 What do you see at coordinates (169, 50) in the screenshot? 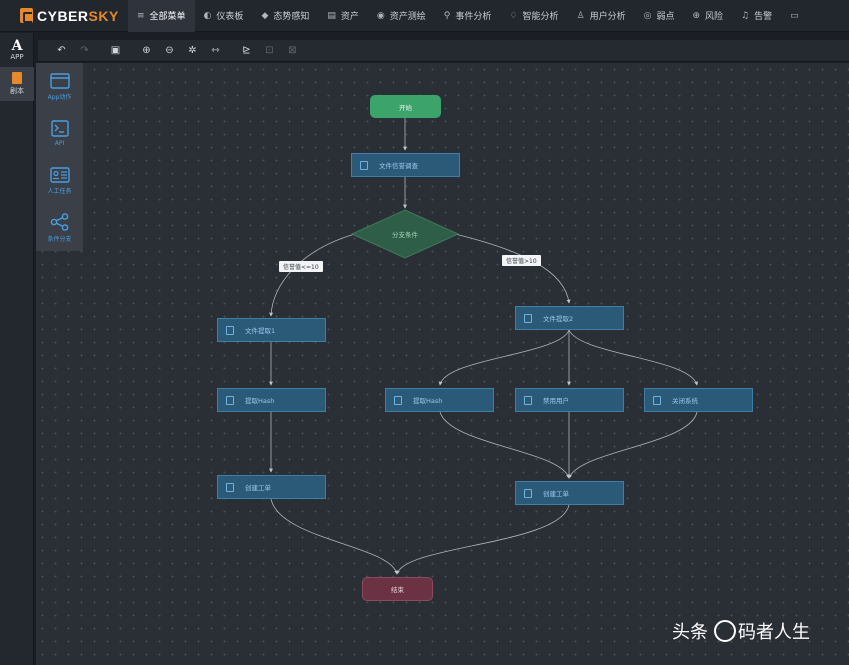
I see `zoom-out-icon: ⊖` at bounding box center [169, 50].